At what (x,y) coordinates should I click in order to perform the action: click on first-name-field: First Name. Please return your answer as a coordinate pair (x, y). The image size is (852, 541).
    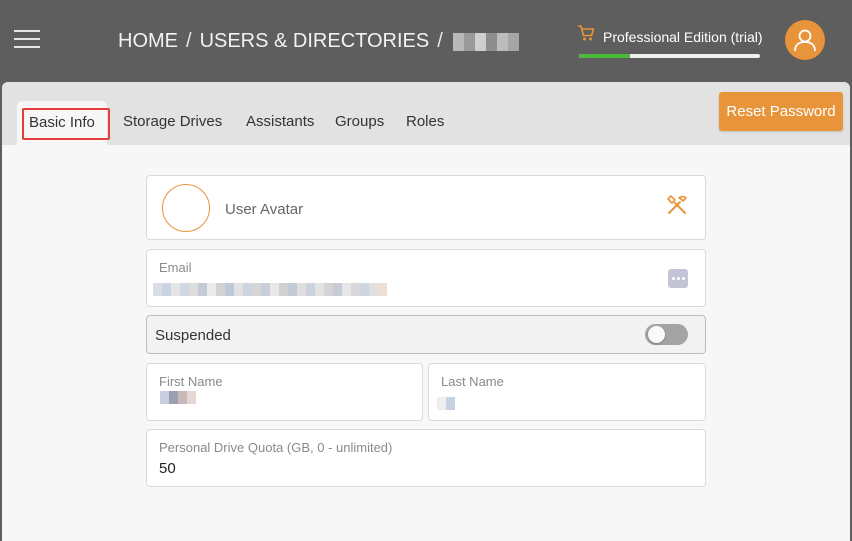
    Looking at the image, I should click on (284, 392).